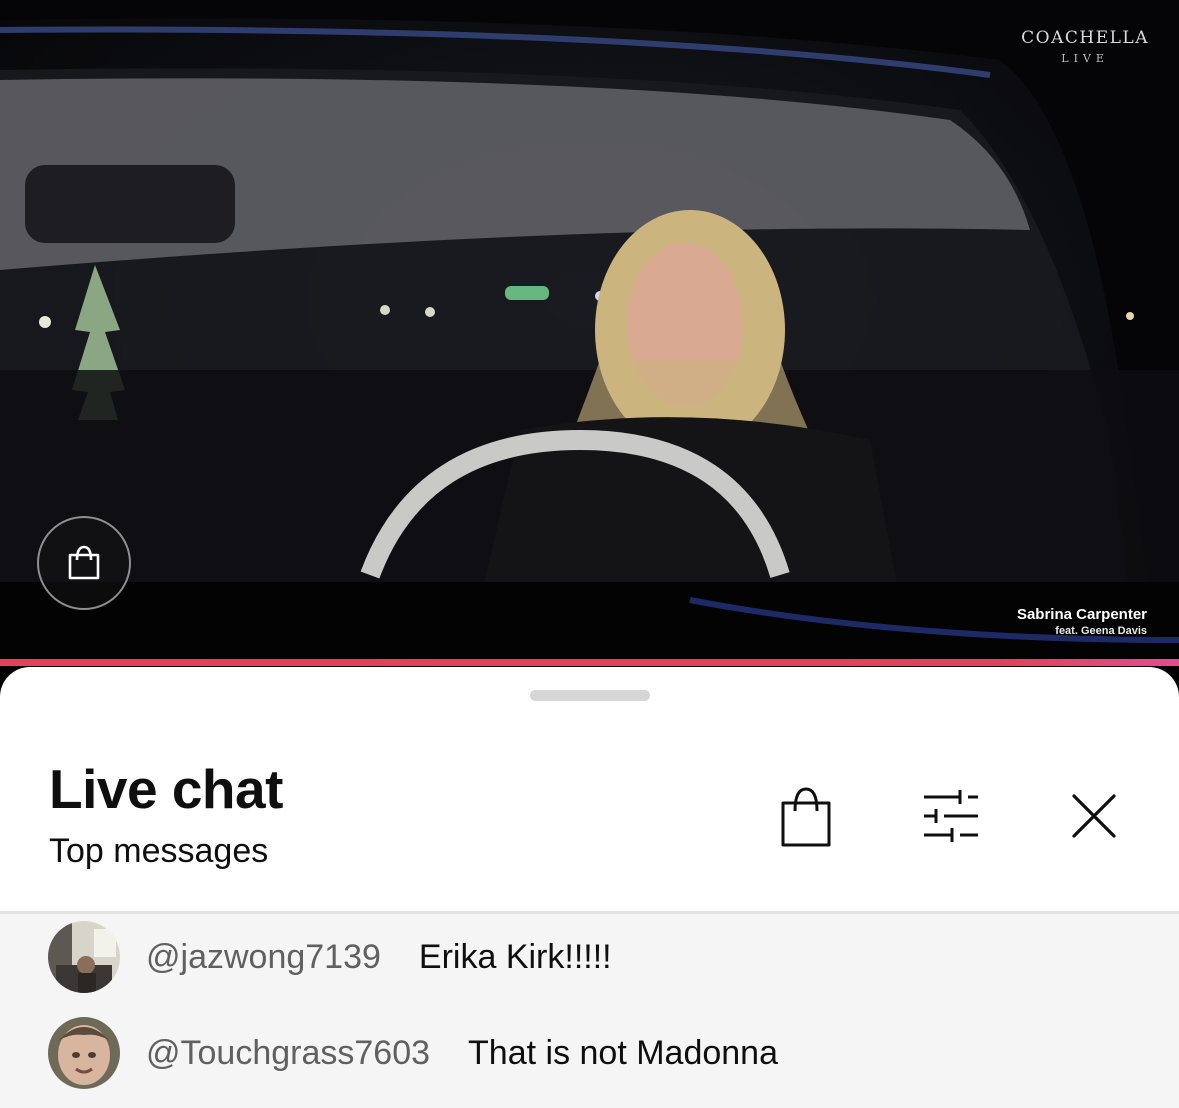 The height and width of the screenshot is (1108, 1179). Describe the element at coordinates (590, 695) in the screenshot. I see `drag-handle` at that location.